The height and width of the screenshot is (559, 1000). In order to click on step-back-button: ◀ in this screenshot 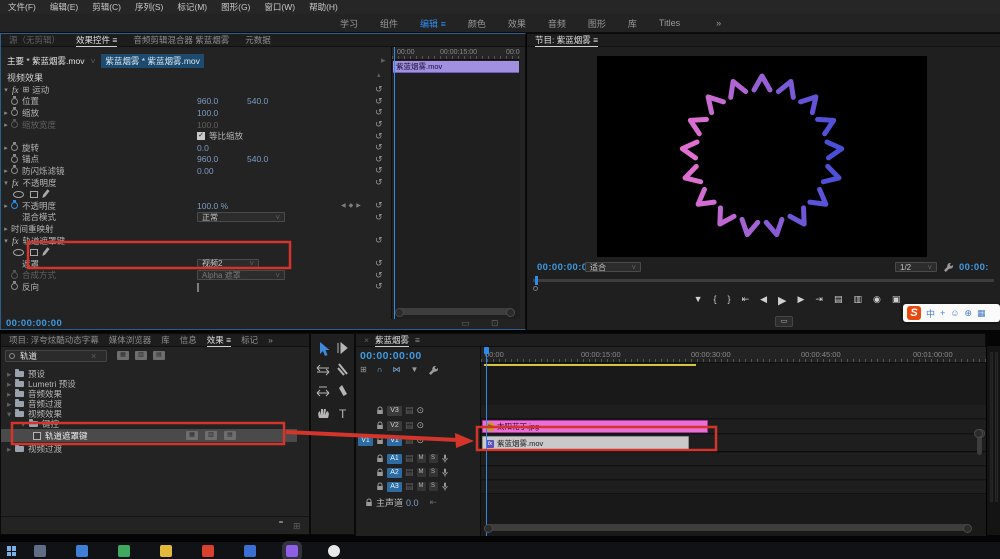, I will do `click(763, 300)`.